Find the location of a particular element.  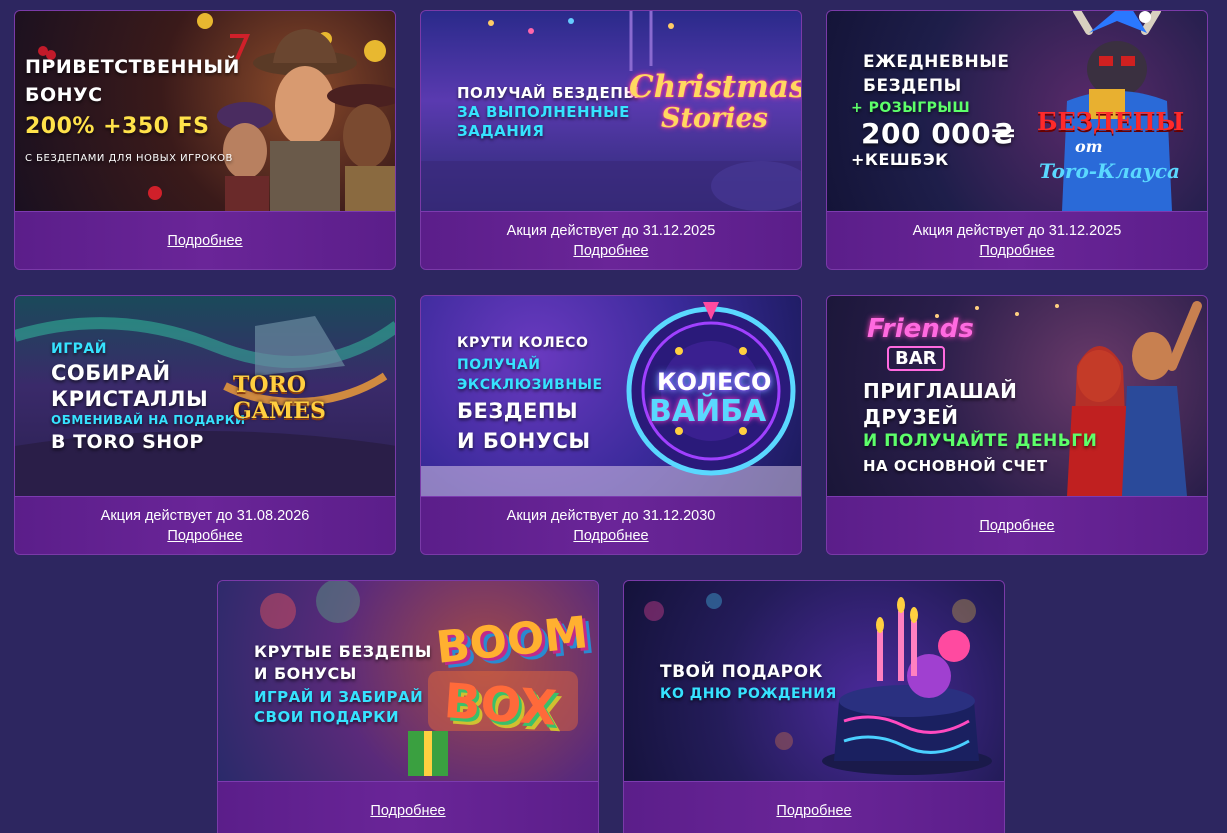

banner-exclusive: ЭКСКЛЮЗИВНЫЕ is located at coordinates (530, 385).